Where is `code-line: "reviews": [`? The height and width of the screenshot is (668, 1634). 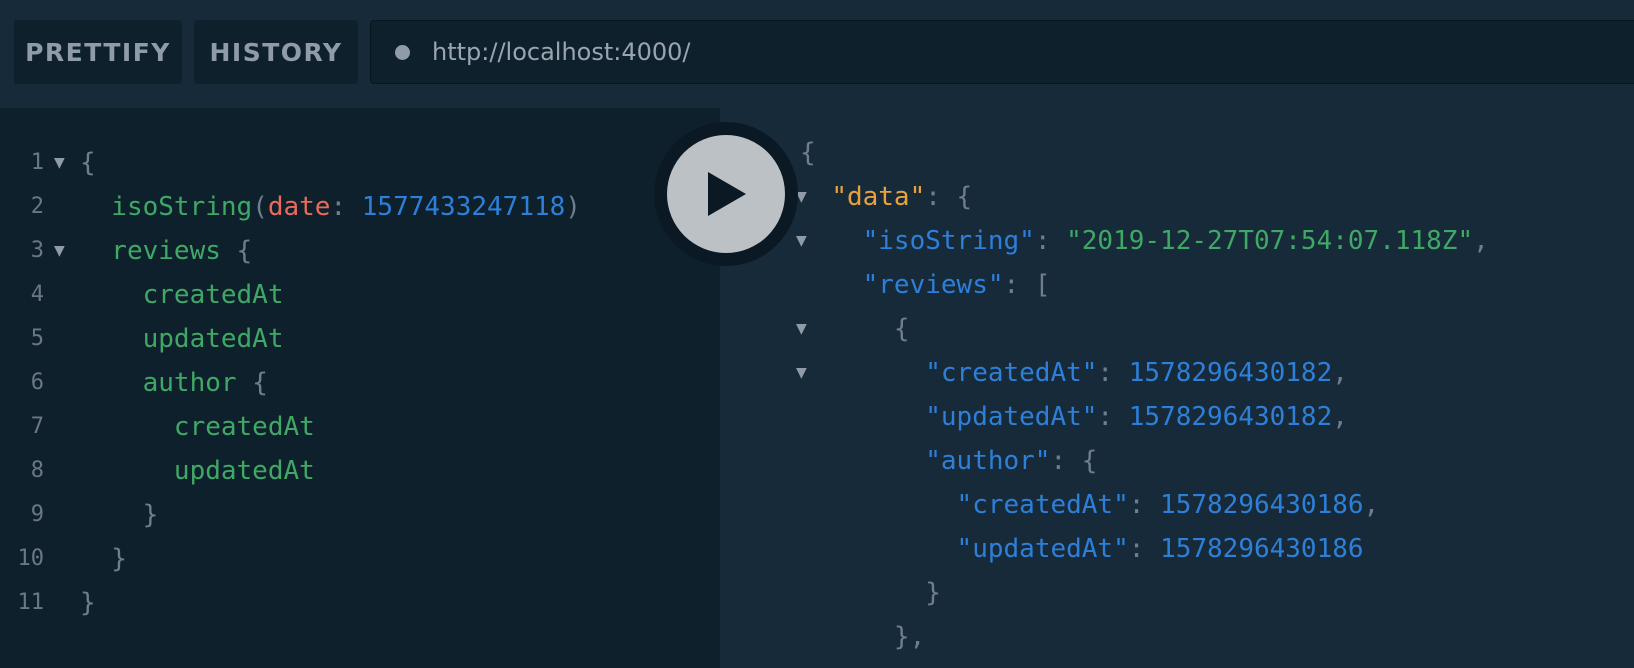 code-line: "reviews": [ is located at coordinates (925, 285).